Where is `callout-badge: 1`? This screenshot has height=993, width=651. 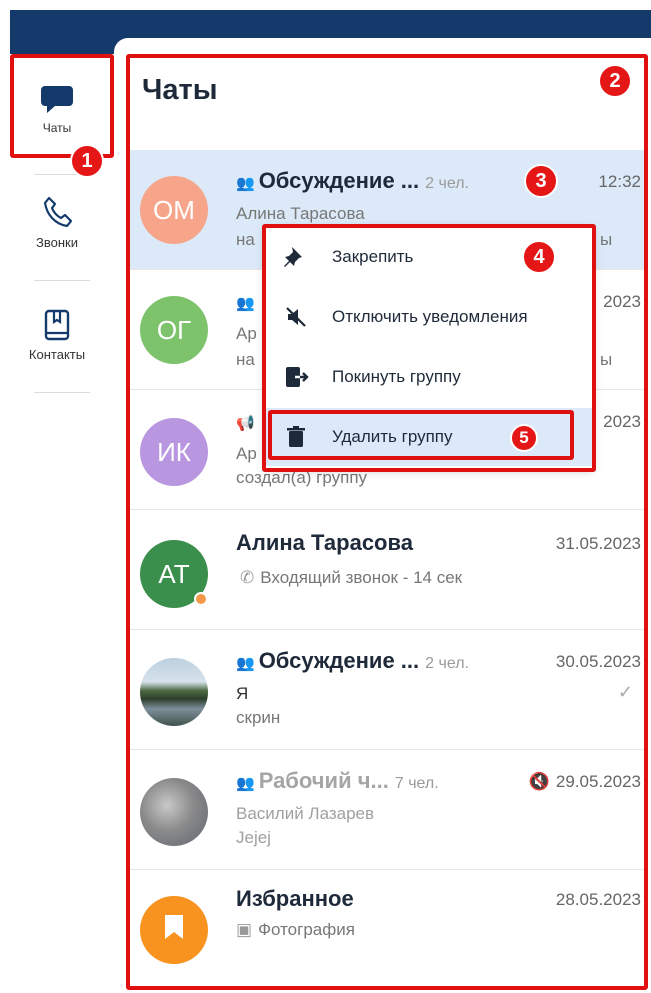 callout-badge: 1 is located at coordinates (87, 161).